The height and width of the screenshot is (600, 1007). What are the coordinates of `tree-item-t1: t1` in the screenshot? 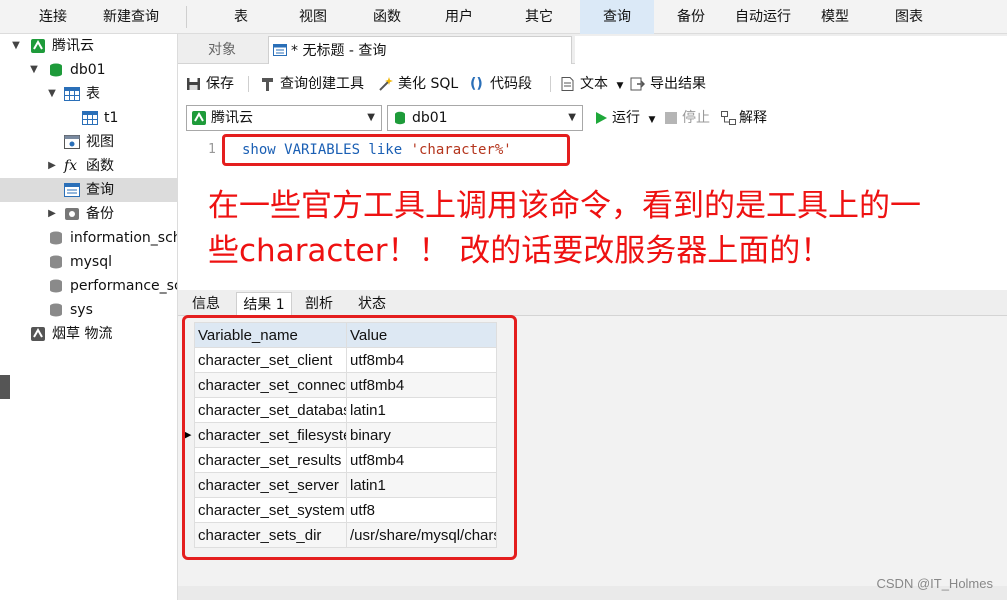 It's located at (88, 118).